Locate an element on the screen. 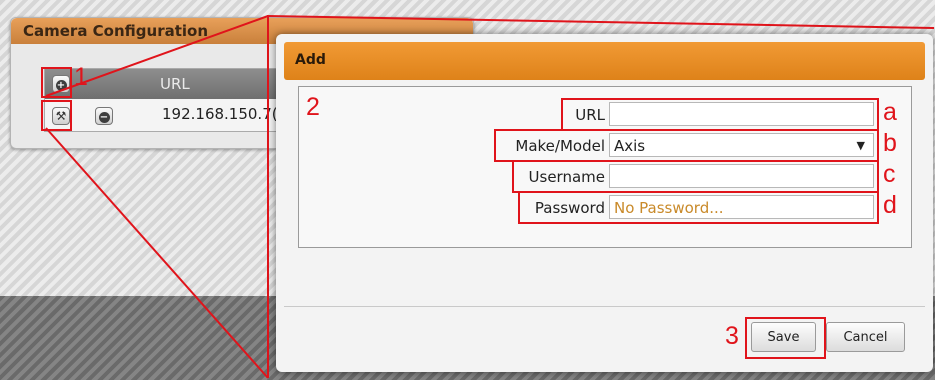  dialog-title: Add is located at coordinates (310, 60).